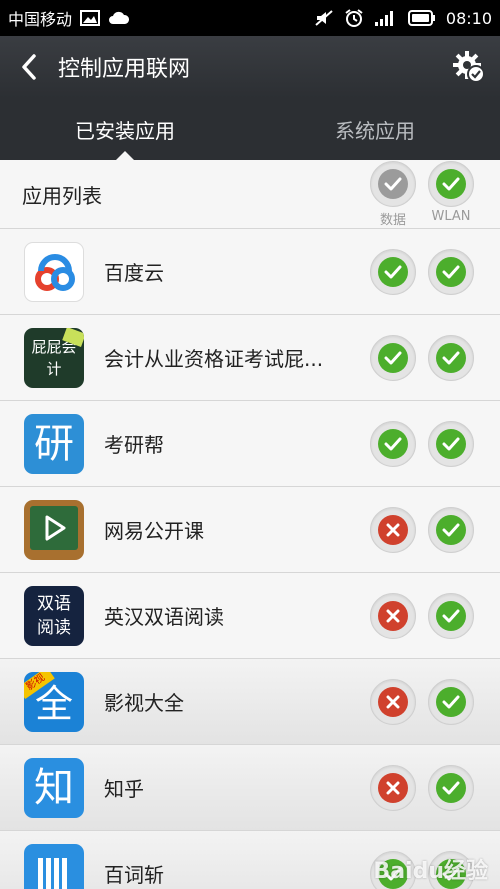 The width and height of the screenshot is (500, 889). I want to click on settings-button, so click(469, 67).